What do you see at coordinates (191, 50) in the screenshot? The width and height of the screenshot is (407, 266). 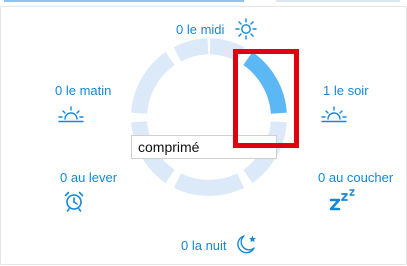 I see `ring-segment-midi-left` at bounding box center [191, 50].